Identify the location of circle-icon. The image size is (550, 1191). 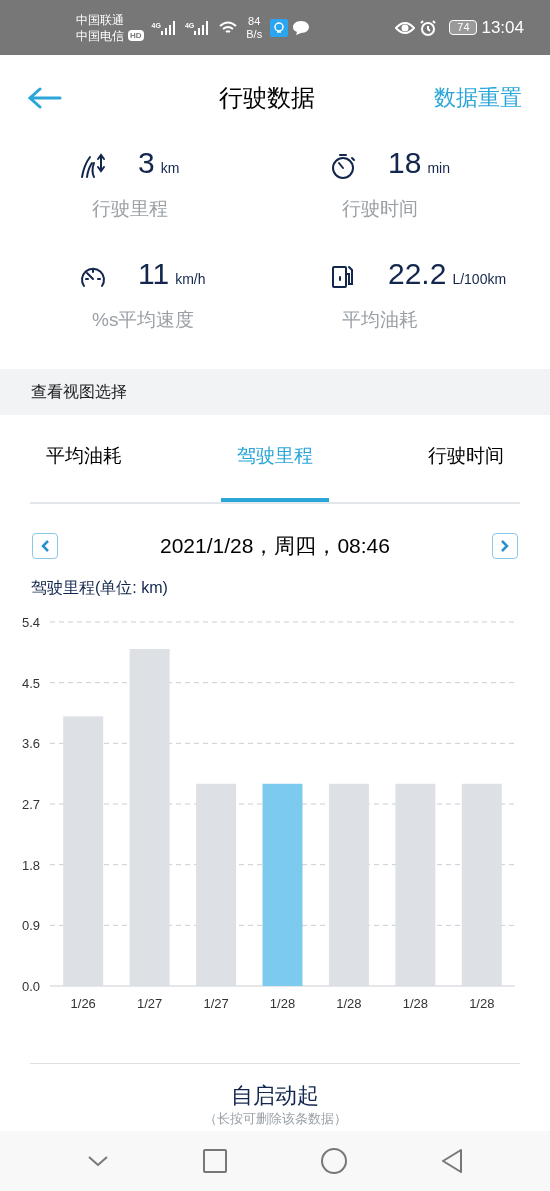
(334, 1161).